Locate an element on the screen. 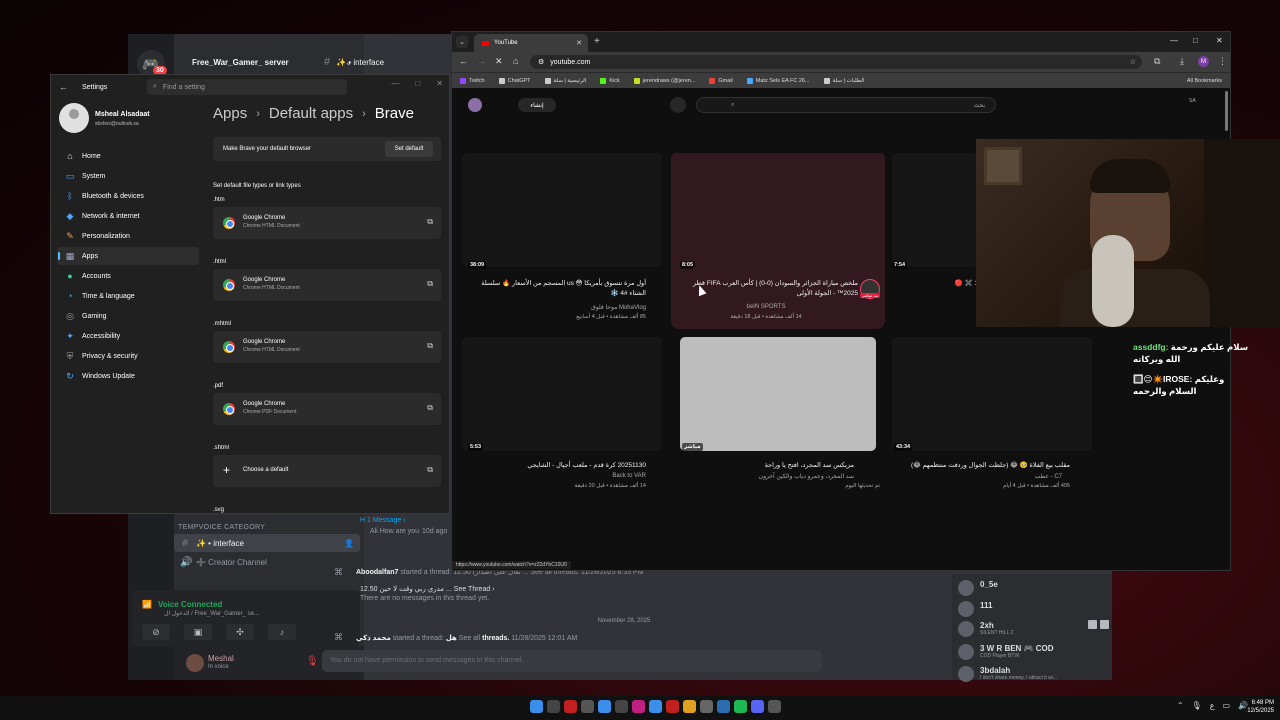  default-app-card: Google Chrome Chrome PDF Document ⧉ is located at coordinates (327, 409).